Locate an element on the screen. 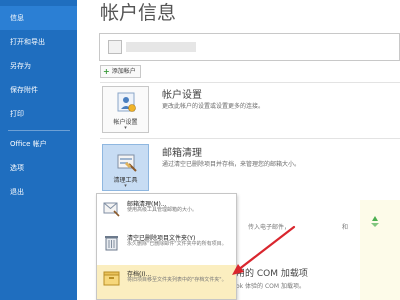  account-settings-desc: 更改此帐户的设置或设置更多的连接。 is located at coordinates (213, 106).